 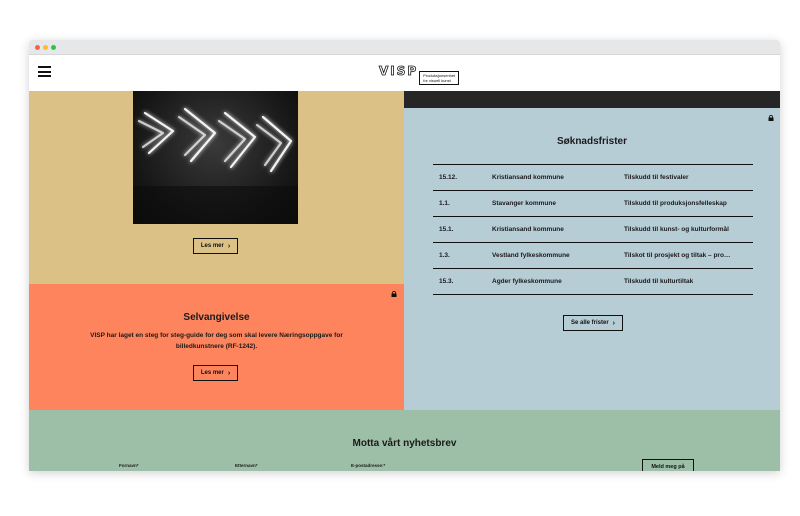 What do you see at coordinates (448, 177) in the screenshot?
I see `deadline-date: 15.12.` at bounding box center [448, 177].